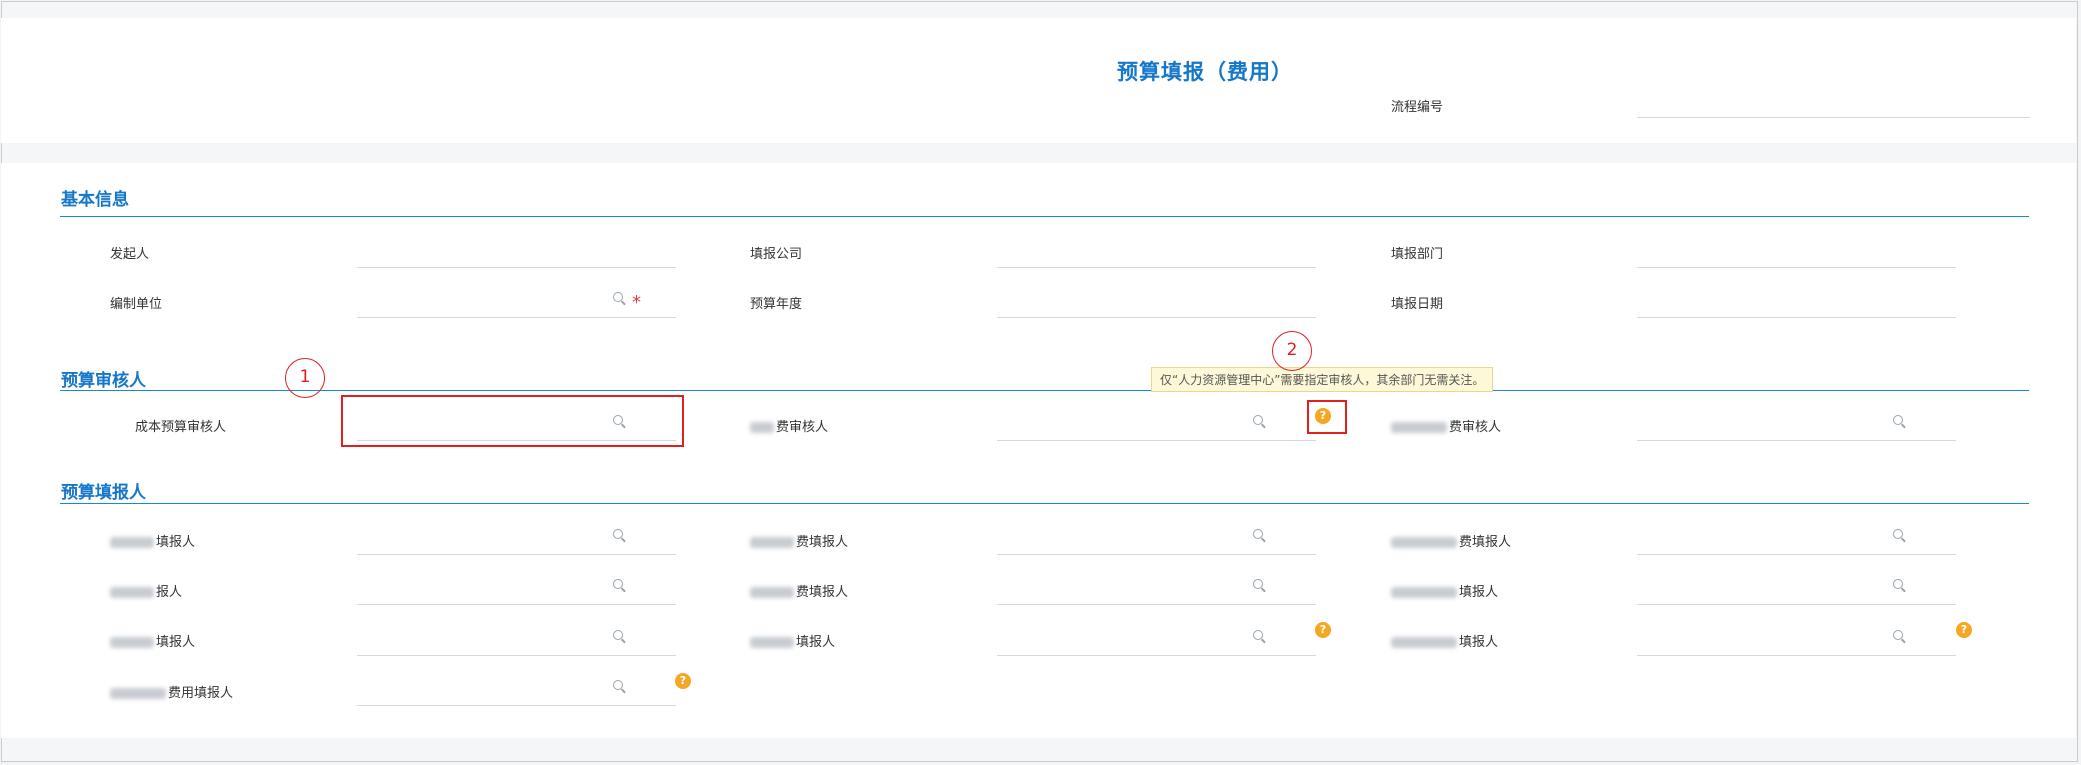  Describe the element at coordinates (1156, 250) in the screenshot. I see `company-field` at that location.